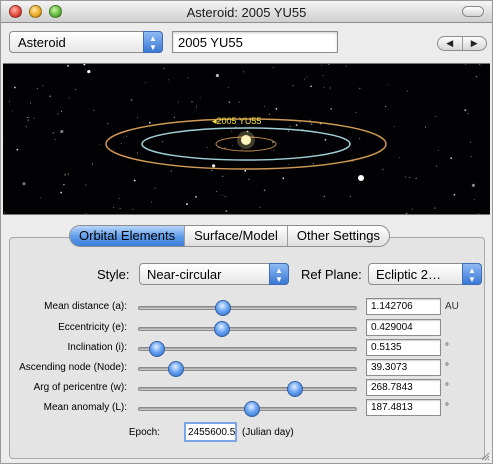 The height and width of the screenshot is (464, 493). Describe the element at coordinates (403, 306) in the screenshot. I see `element-value-field: 1.142706` at that location.